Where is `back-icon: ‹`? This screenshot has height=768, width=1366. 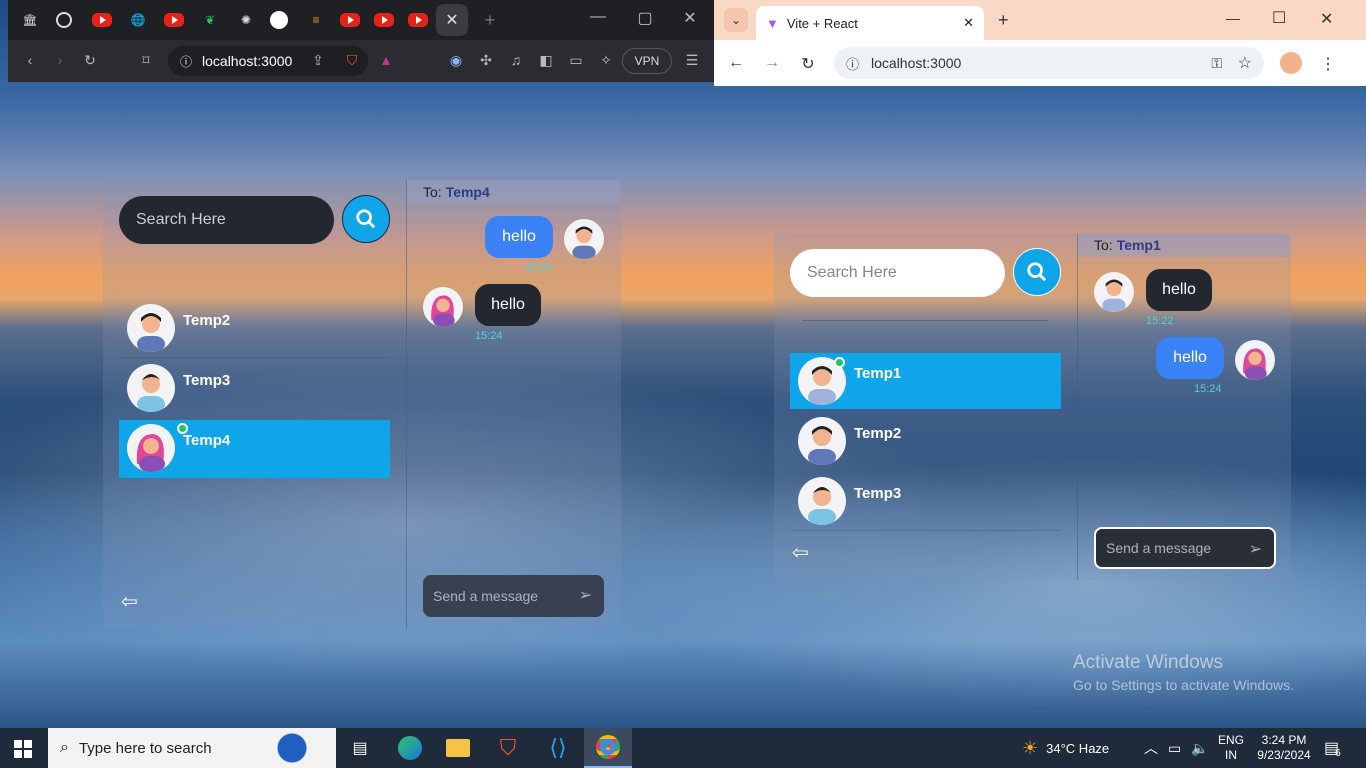 back-icon: ‹ is located at coordinates (30, 60).